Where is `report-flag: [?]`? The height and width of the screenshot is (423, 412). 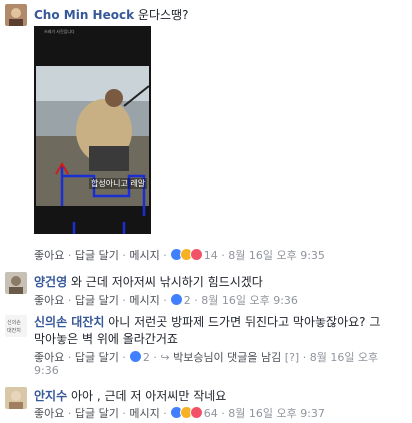 report-flag: [?] is located at coordinates (292, 357).